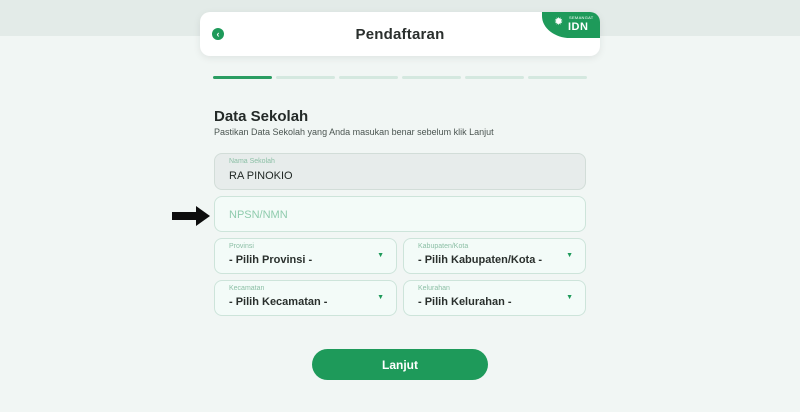  I want to click on section-title: Data Sekolah, so click(261, 116).